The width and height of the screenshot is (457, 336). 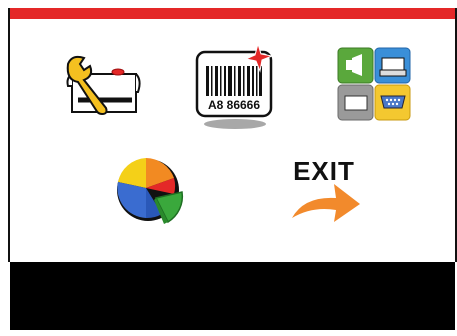 I want to click on label-button: A8 86666, so click(x=235, y=86).